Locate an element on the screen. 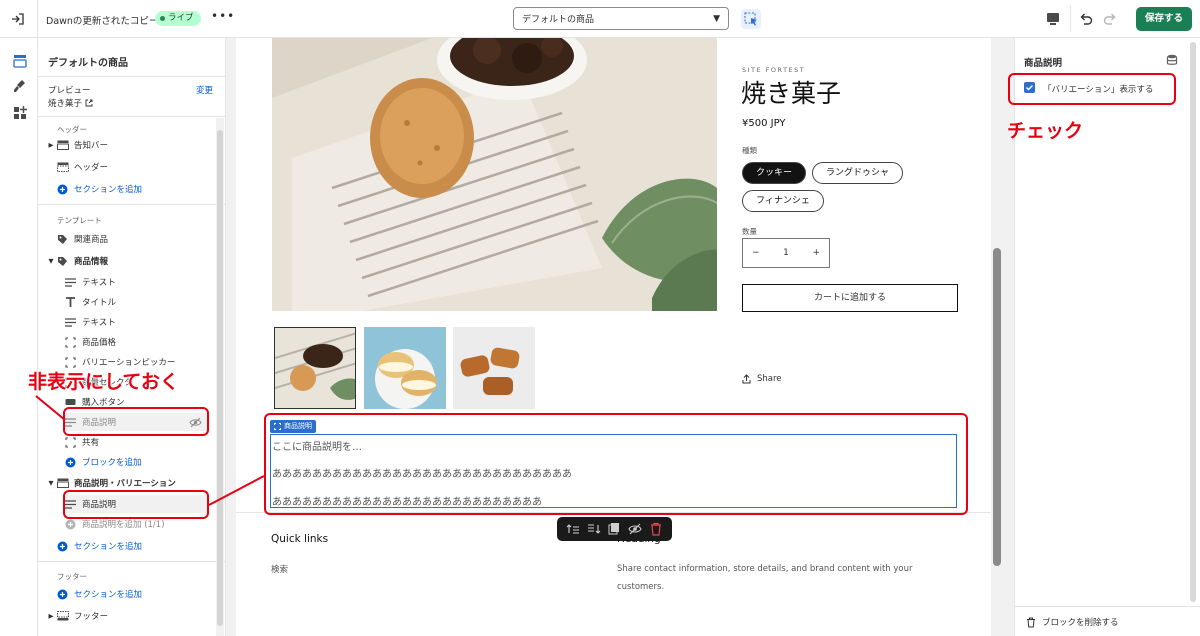  variant-option: フィナンシェ is located at coordinates (783, 201).